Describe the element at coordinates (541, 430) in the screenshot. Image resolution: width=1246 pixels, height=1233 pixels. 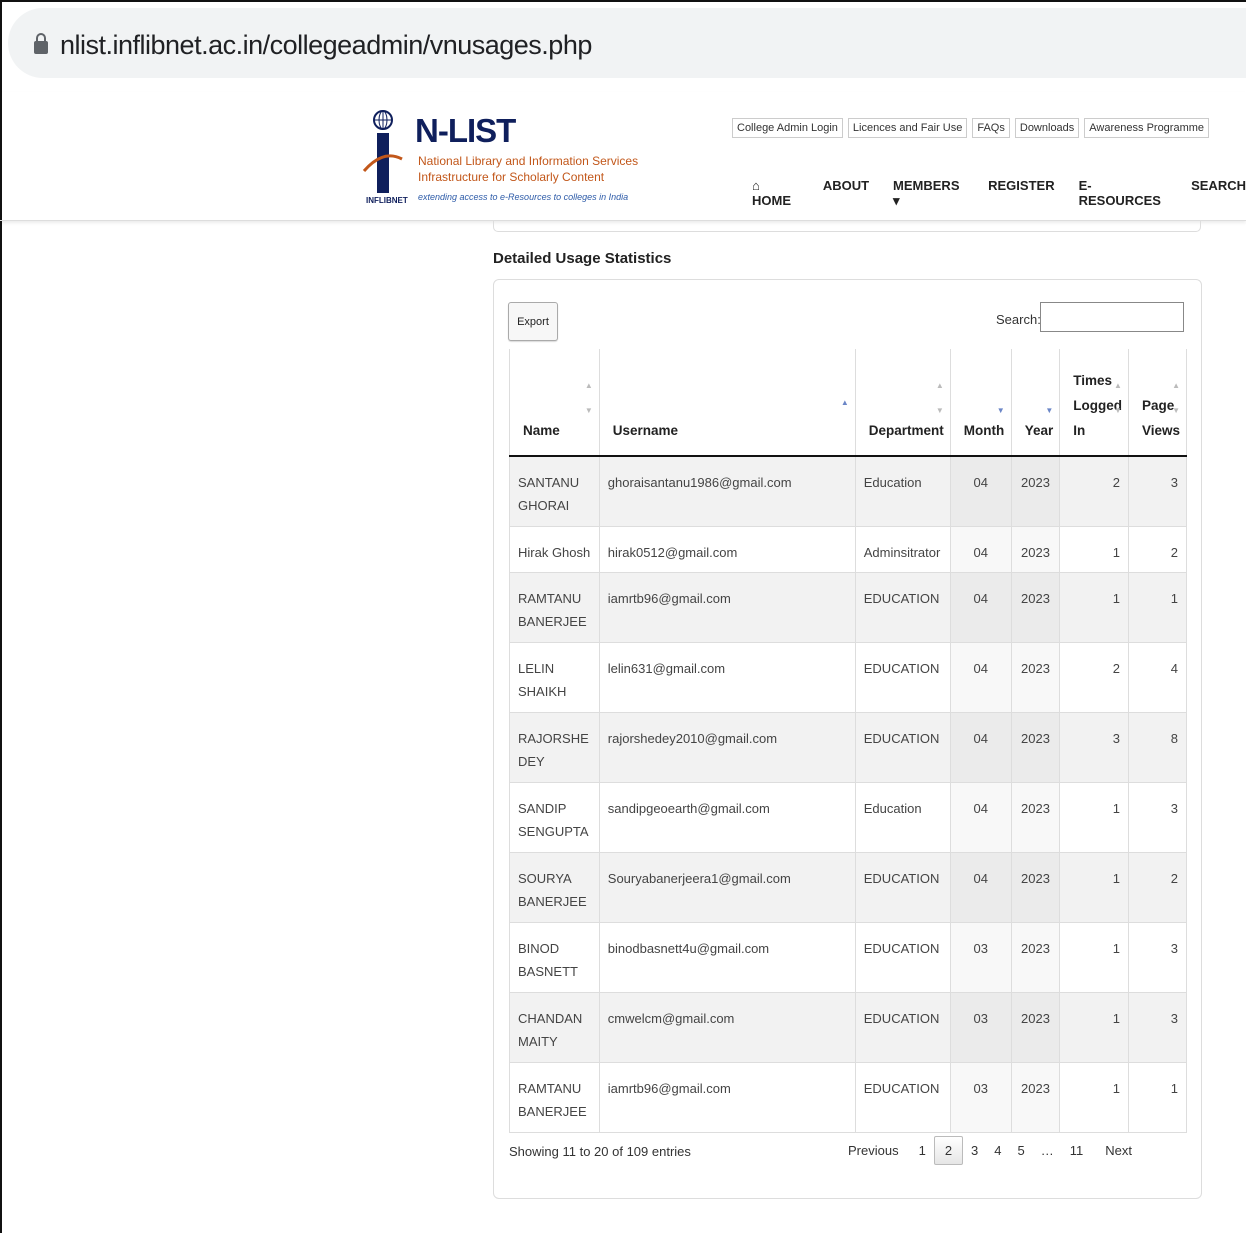
I see `col-name-label: Name` at that location.